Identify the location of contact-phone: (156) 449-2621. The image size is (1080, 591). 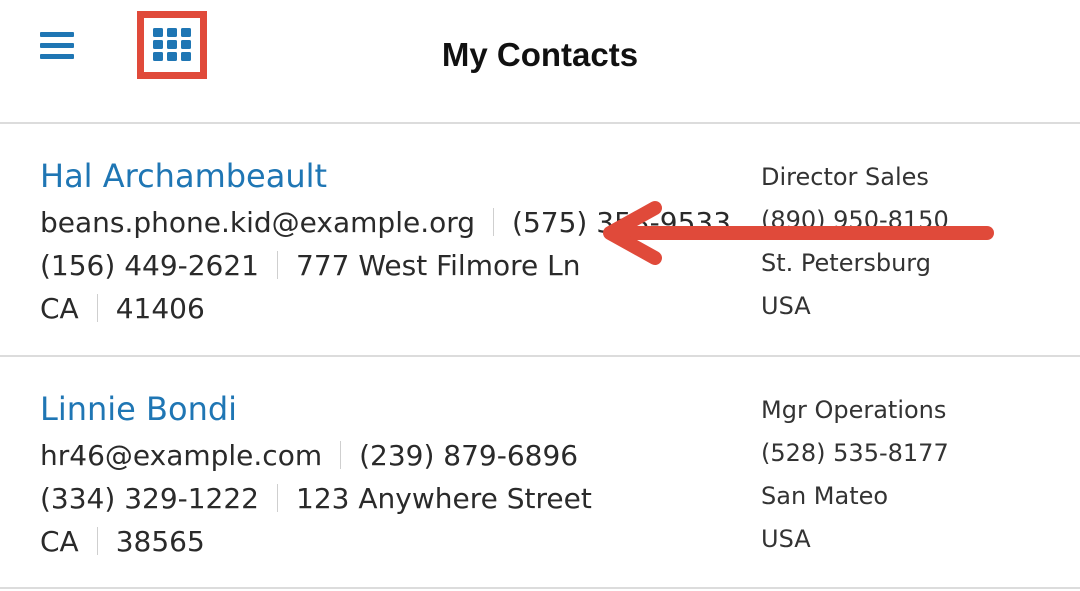
(149, 265).